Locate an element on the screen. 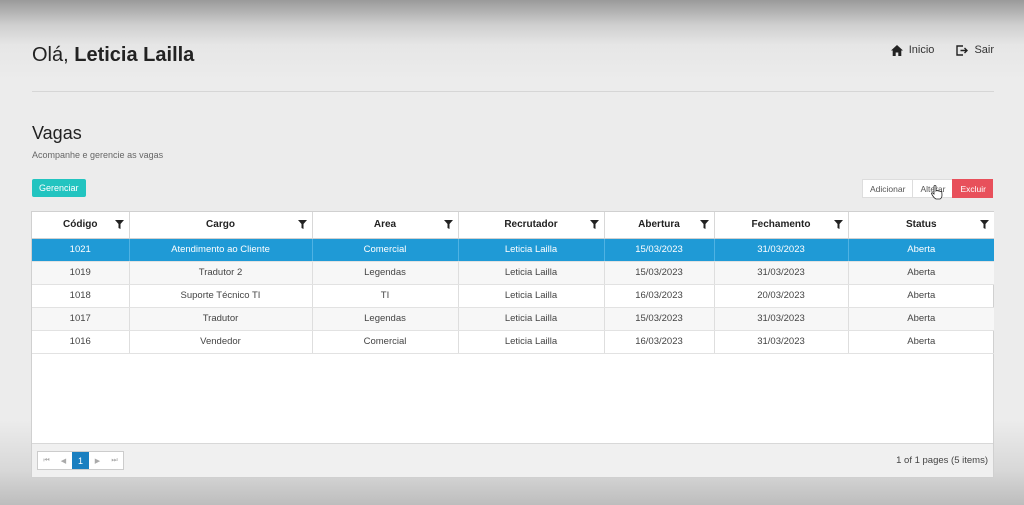 Image resolution: width=1024 pixels, height=505 pixels. column-header-label: Fechamento is located at coordinates (781, 225).